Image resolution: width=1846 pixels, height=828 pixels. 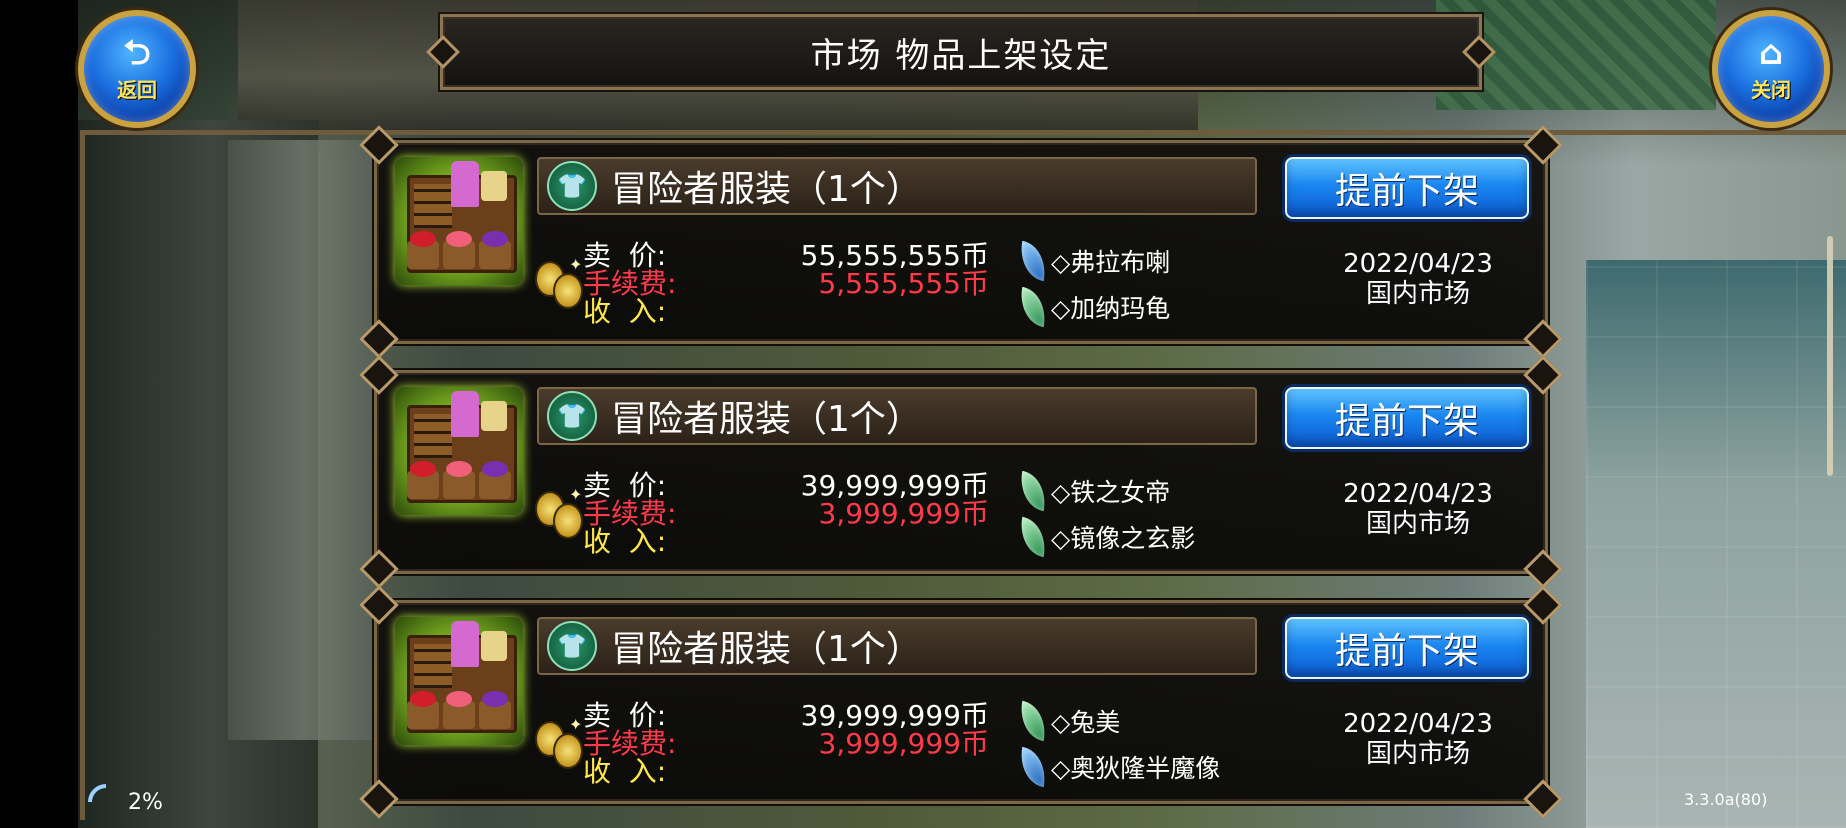 I want to click on wifi-icon, so click(x=106, y=802).